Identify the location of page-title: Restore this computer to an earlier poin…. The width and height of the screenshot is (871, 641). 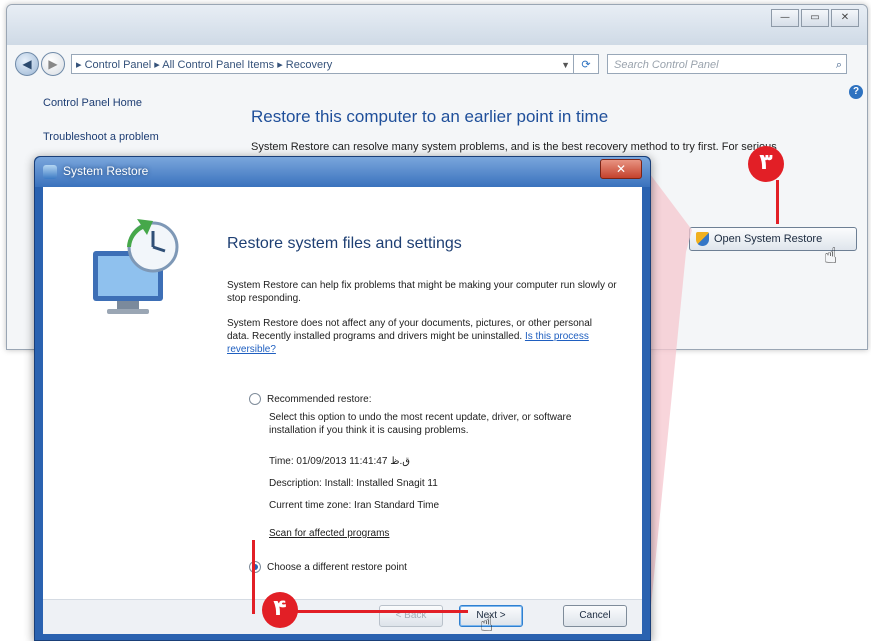
(430, 116).